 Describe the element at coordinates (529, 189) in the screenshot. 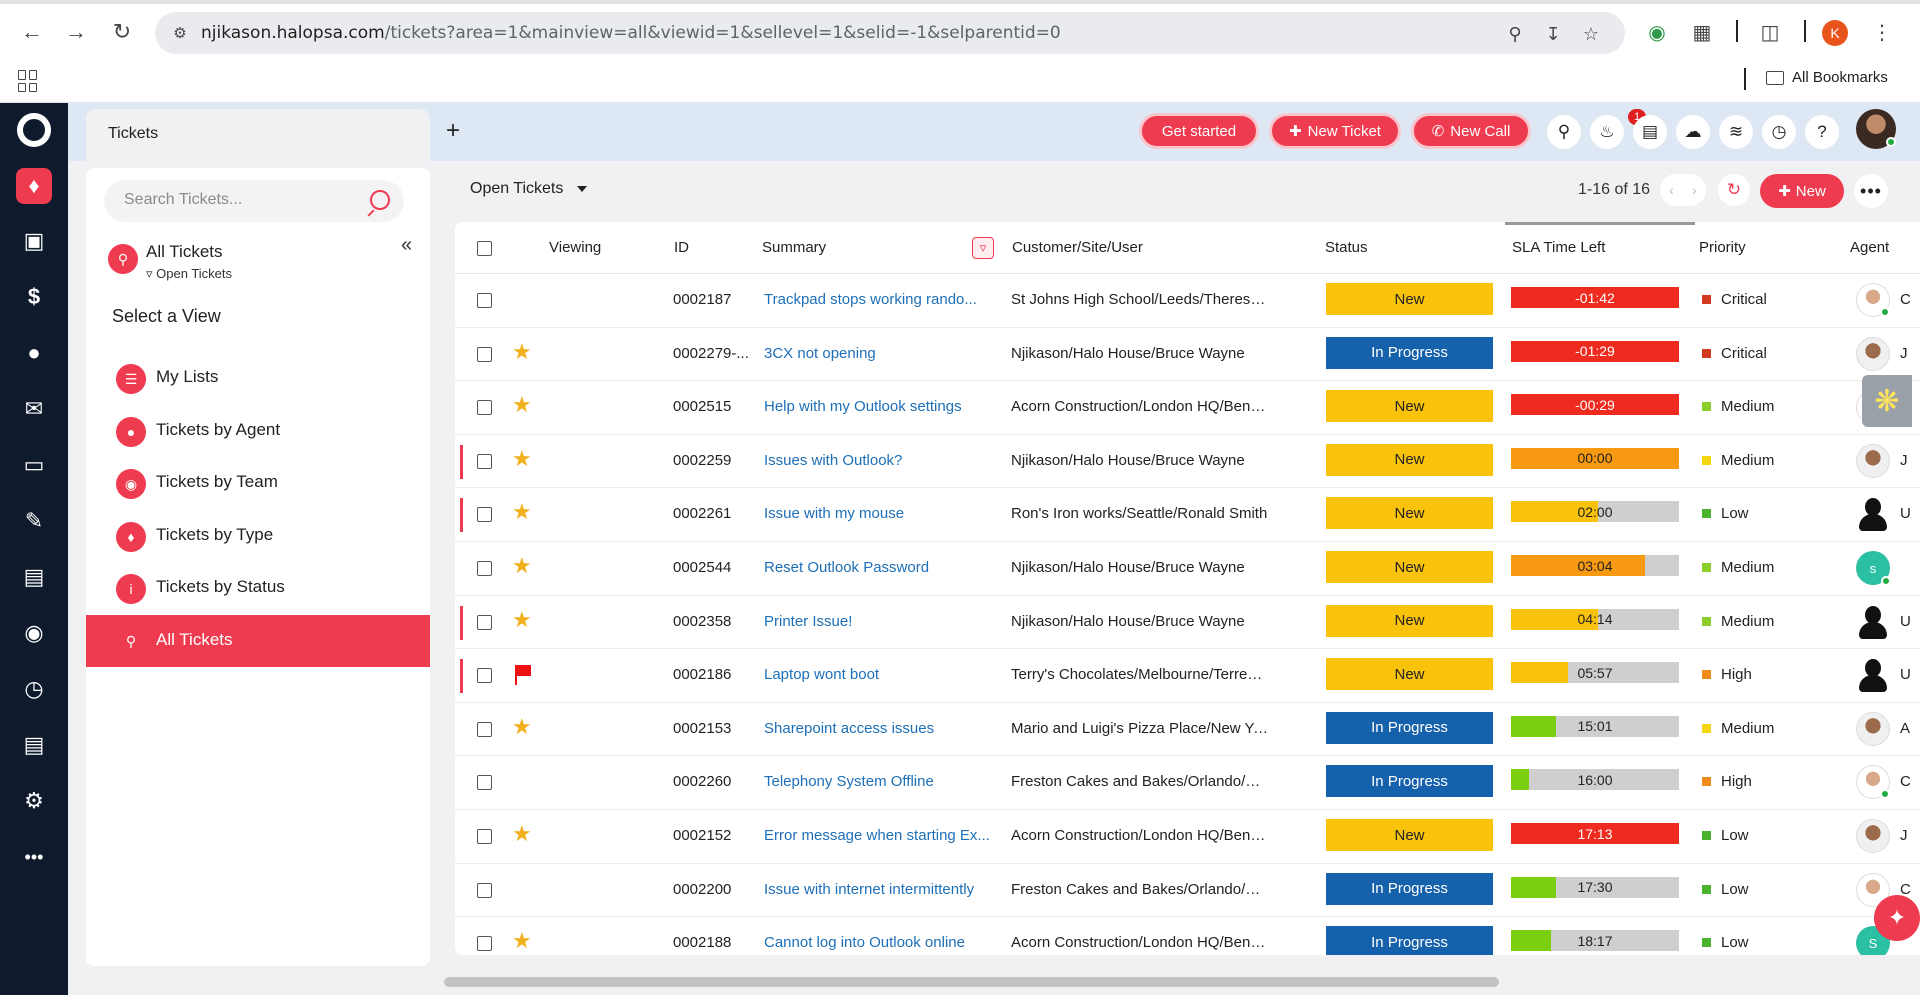

I see `view-selector: Open Tickets` at that location.